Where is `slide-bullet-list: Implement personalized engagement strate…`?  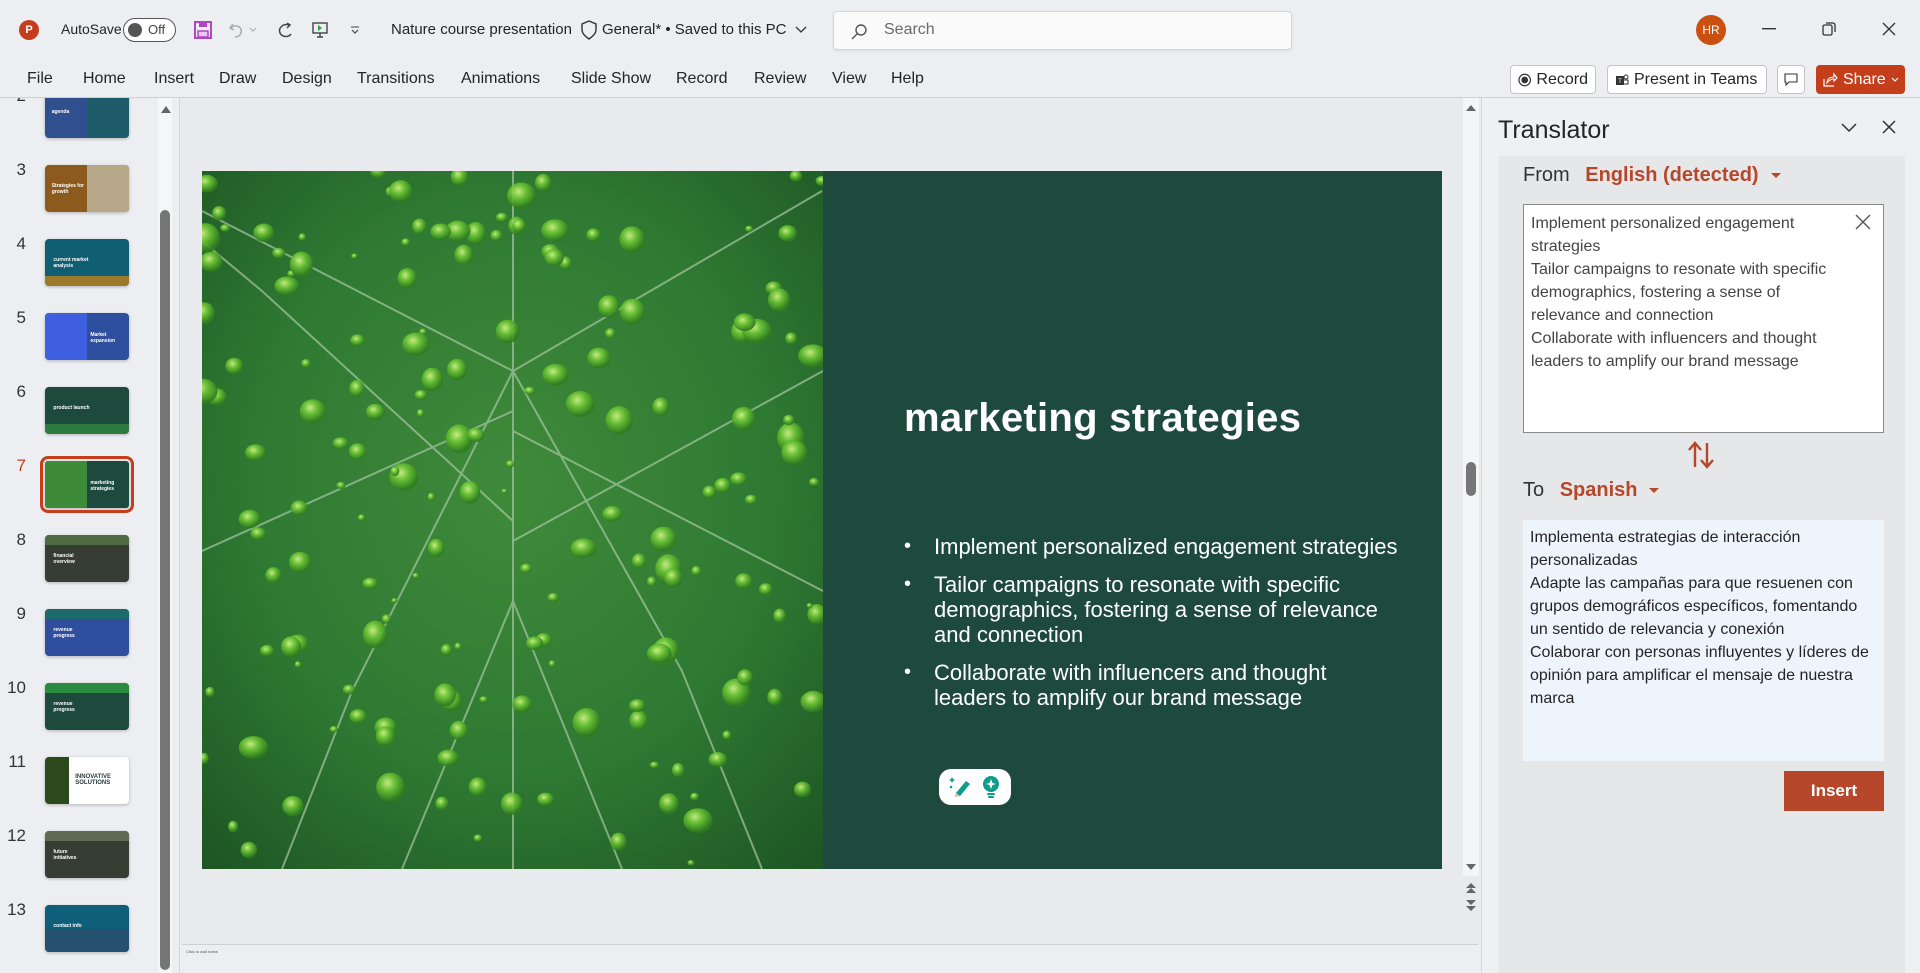
slide-bullet-list: Implement personalized engagement strate… is located at coordinates (1154, 628).